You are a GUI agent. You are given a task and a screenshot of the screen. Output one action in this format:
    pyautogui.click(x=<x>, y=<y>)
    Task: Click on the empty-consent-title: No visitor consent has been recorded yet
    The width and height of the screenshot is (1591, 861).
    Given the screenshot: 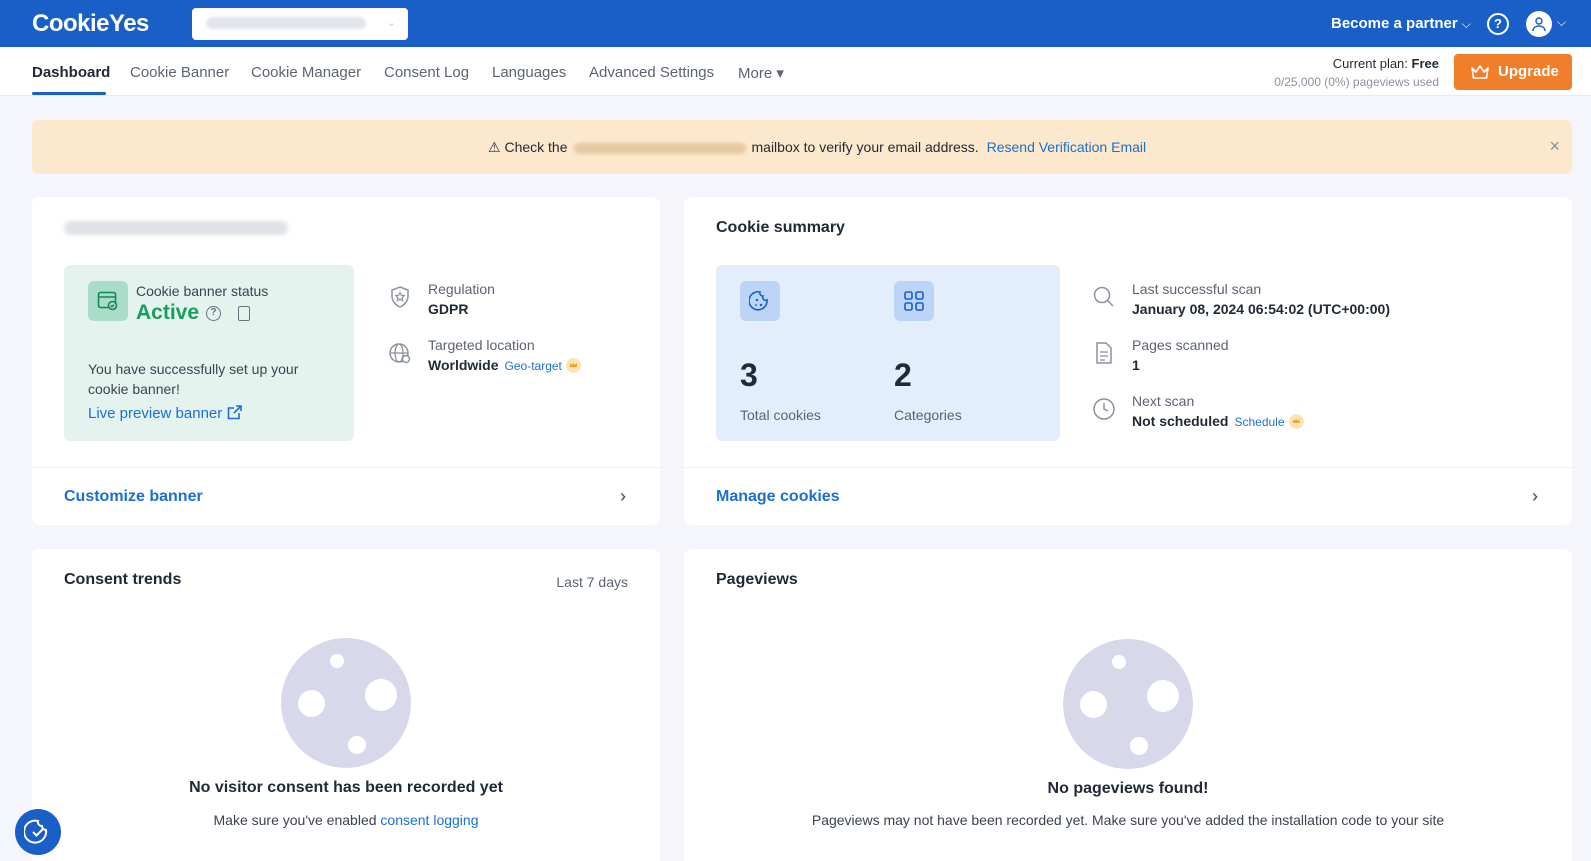 What is the action you would take?
    pyautogui.click(x=346, y=787)
    